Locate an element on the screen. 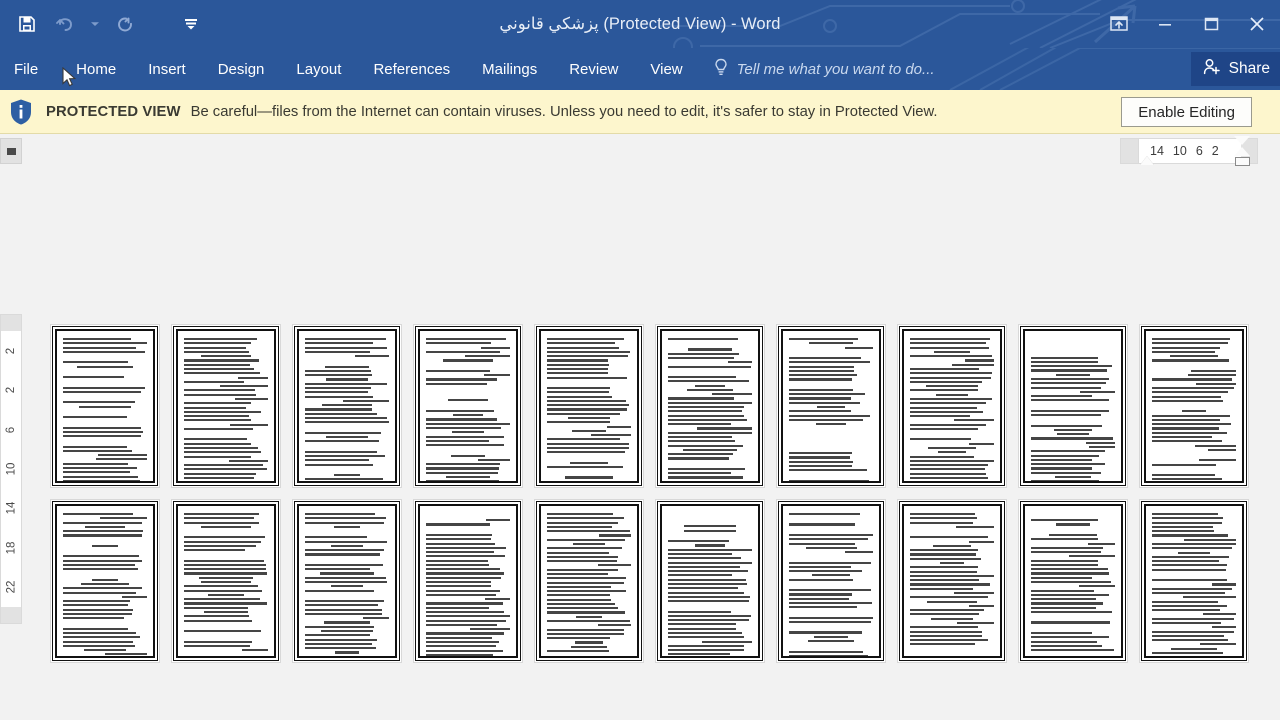 This screenshot has height=720, width=1280. left-indent-marker is located at coordinates (1147, 160).